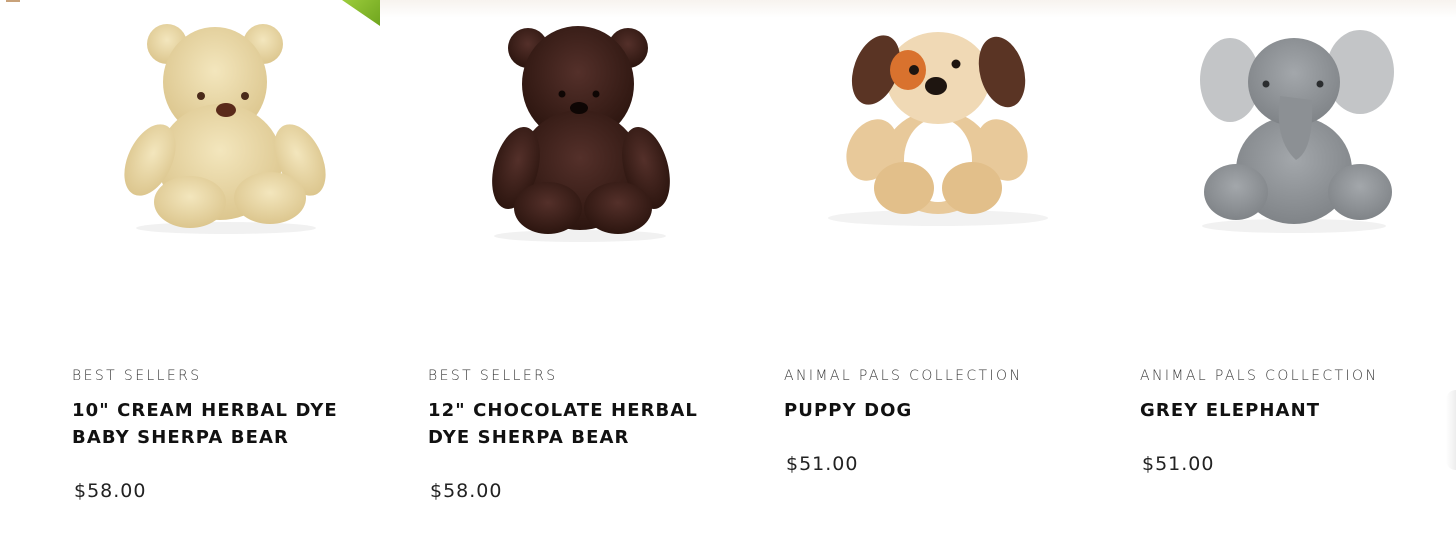  I want to click on cream-teddy-bear-icon, so click(225, 129).